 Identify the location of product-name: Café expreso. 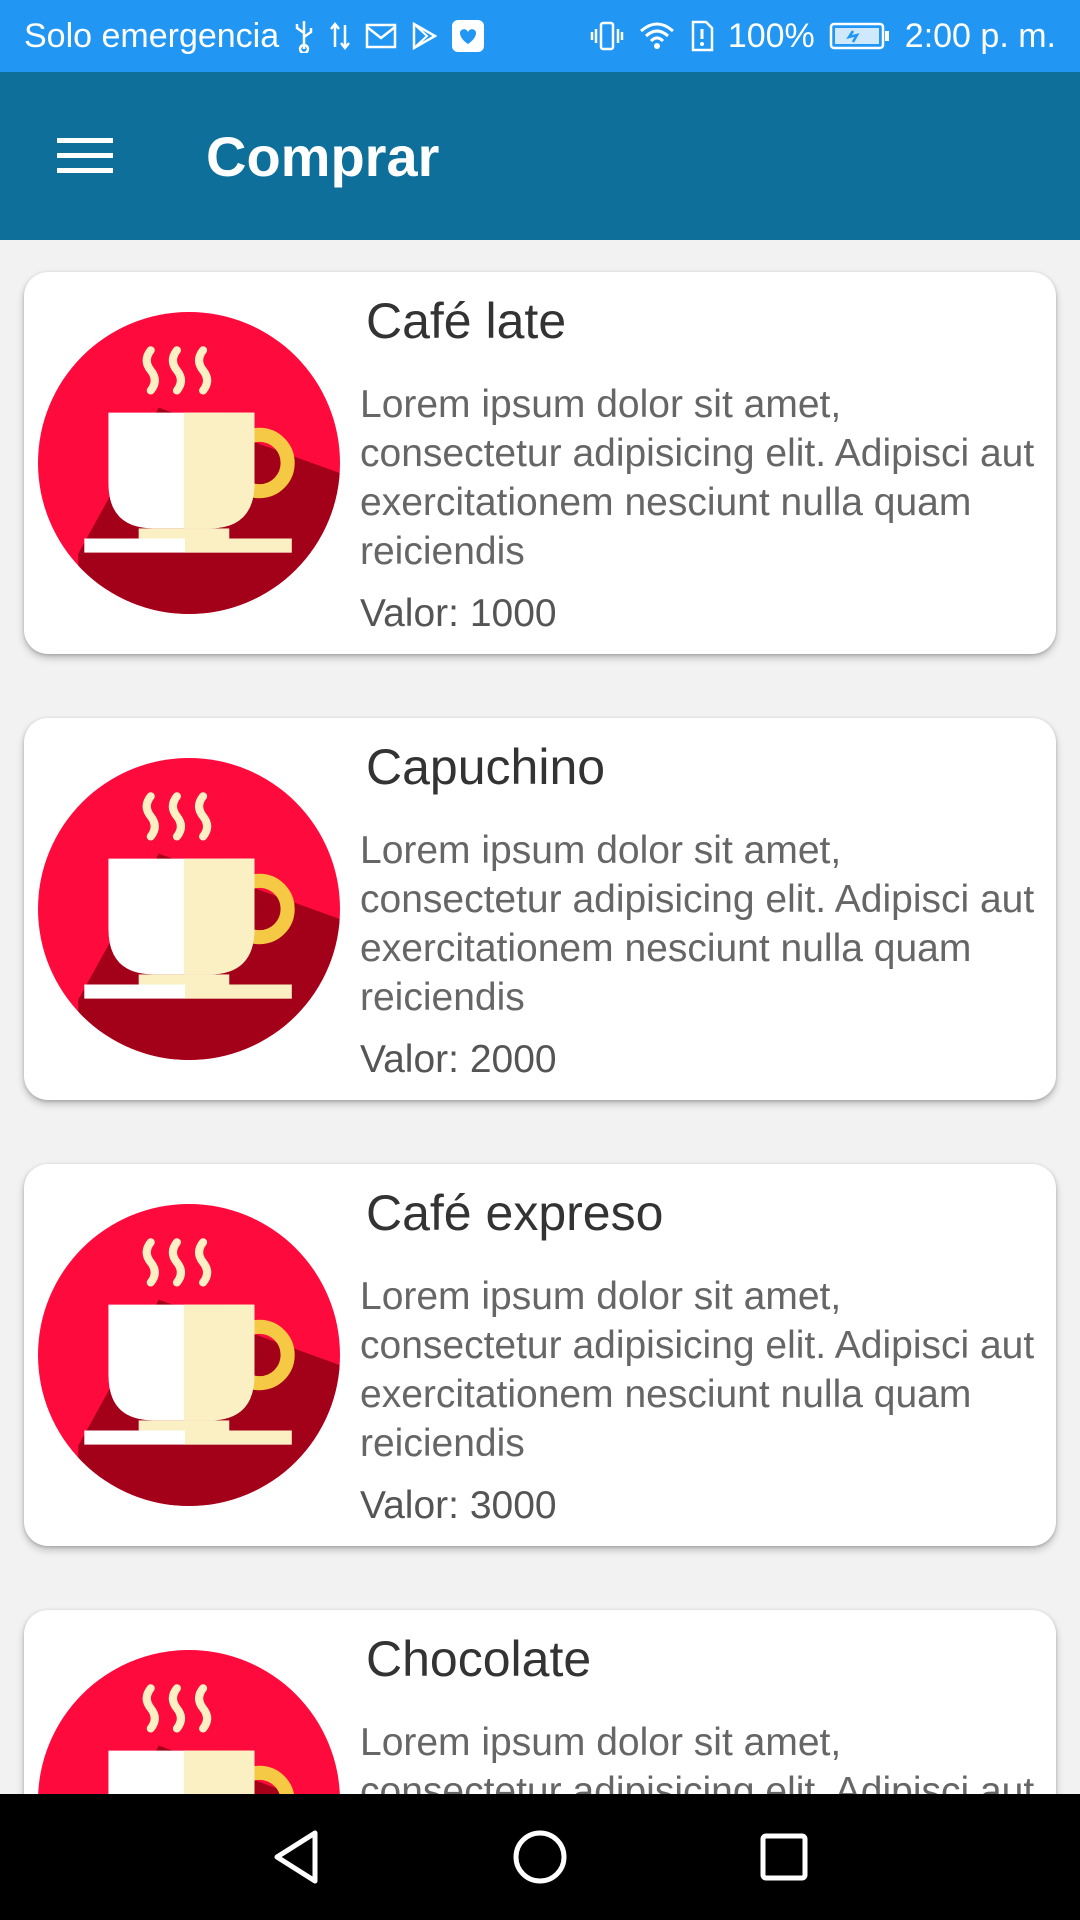
(515, 1213).